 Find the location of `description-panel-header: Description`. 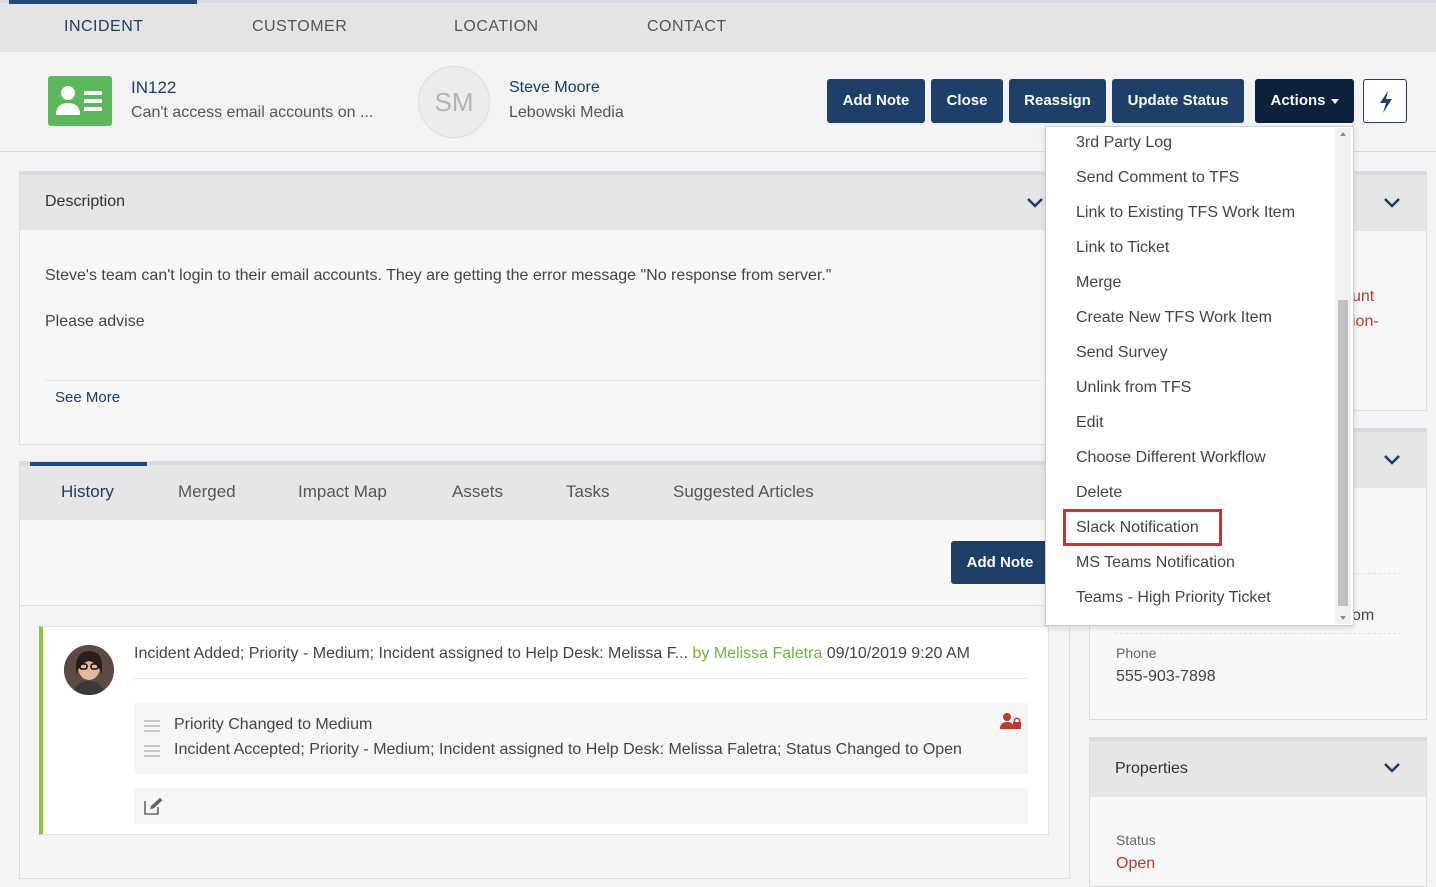

description-panel-header: Description is located at coordinates (534, 201).